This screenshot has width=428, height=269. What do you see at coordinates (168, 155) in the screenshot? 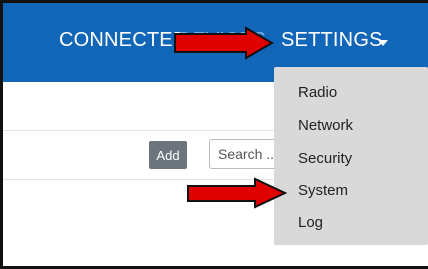
I see `add-button: Add` at bounding box center [168, 155].